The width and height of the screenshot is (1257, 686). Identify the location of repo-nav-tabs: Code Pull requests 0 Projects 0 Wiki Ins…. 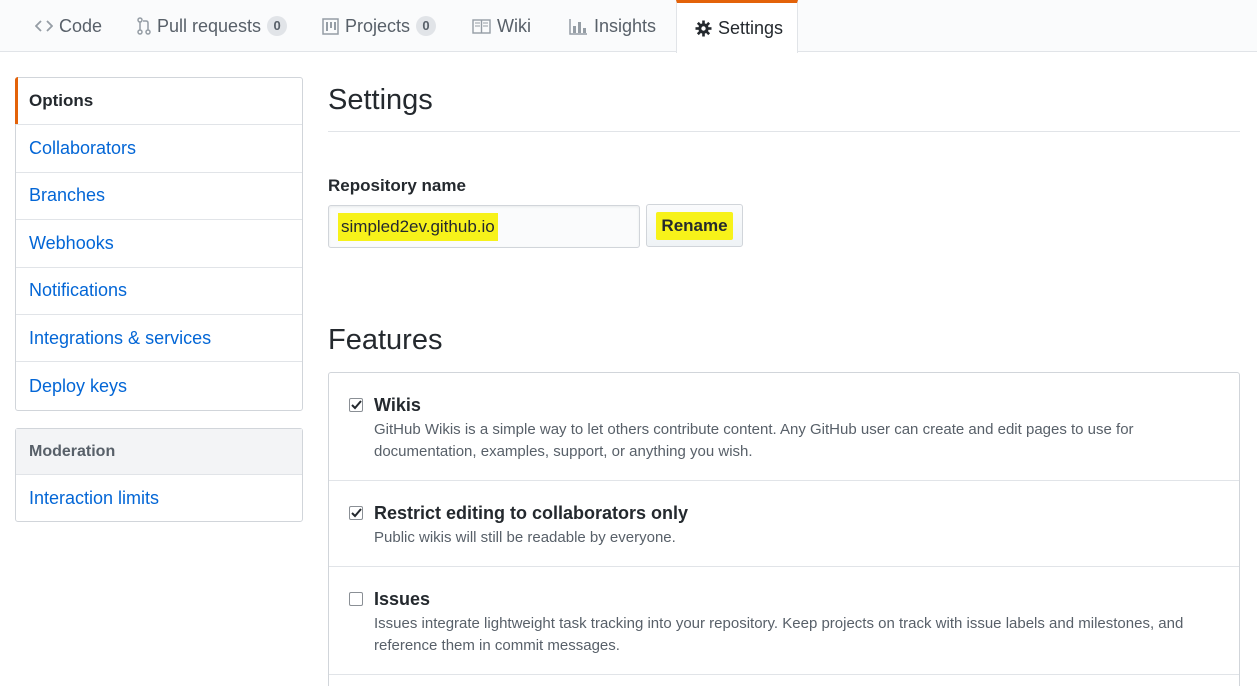
(628, 26).